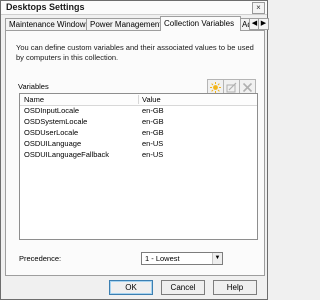 The height and width of the screenshot is (300, 320). I want to click on column-header-value: Value, so click(151, 99).